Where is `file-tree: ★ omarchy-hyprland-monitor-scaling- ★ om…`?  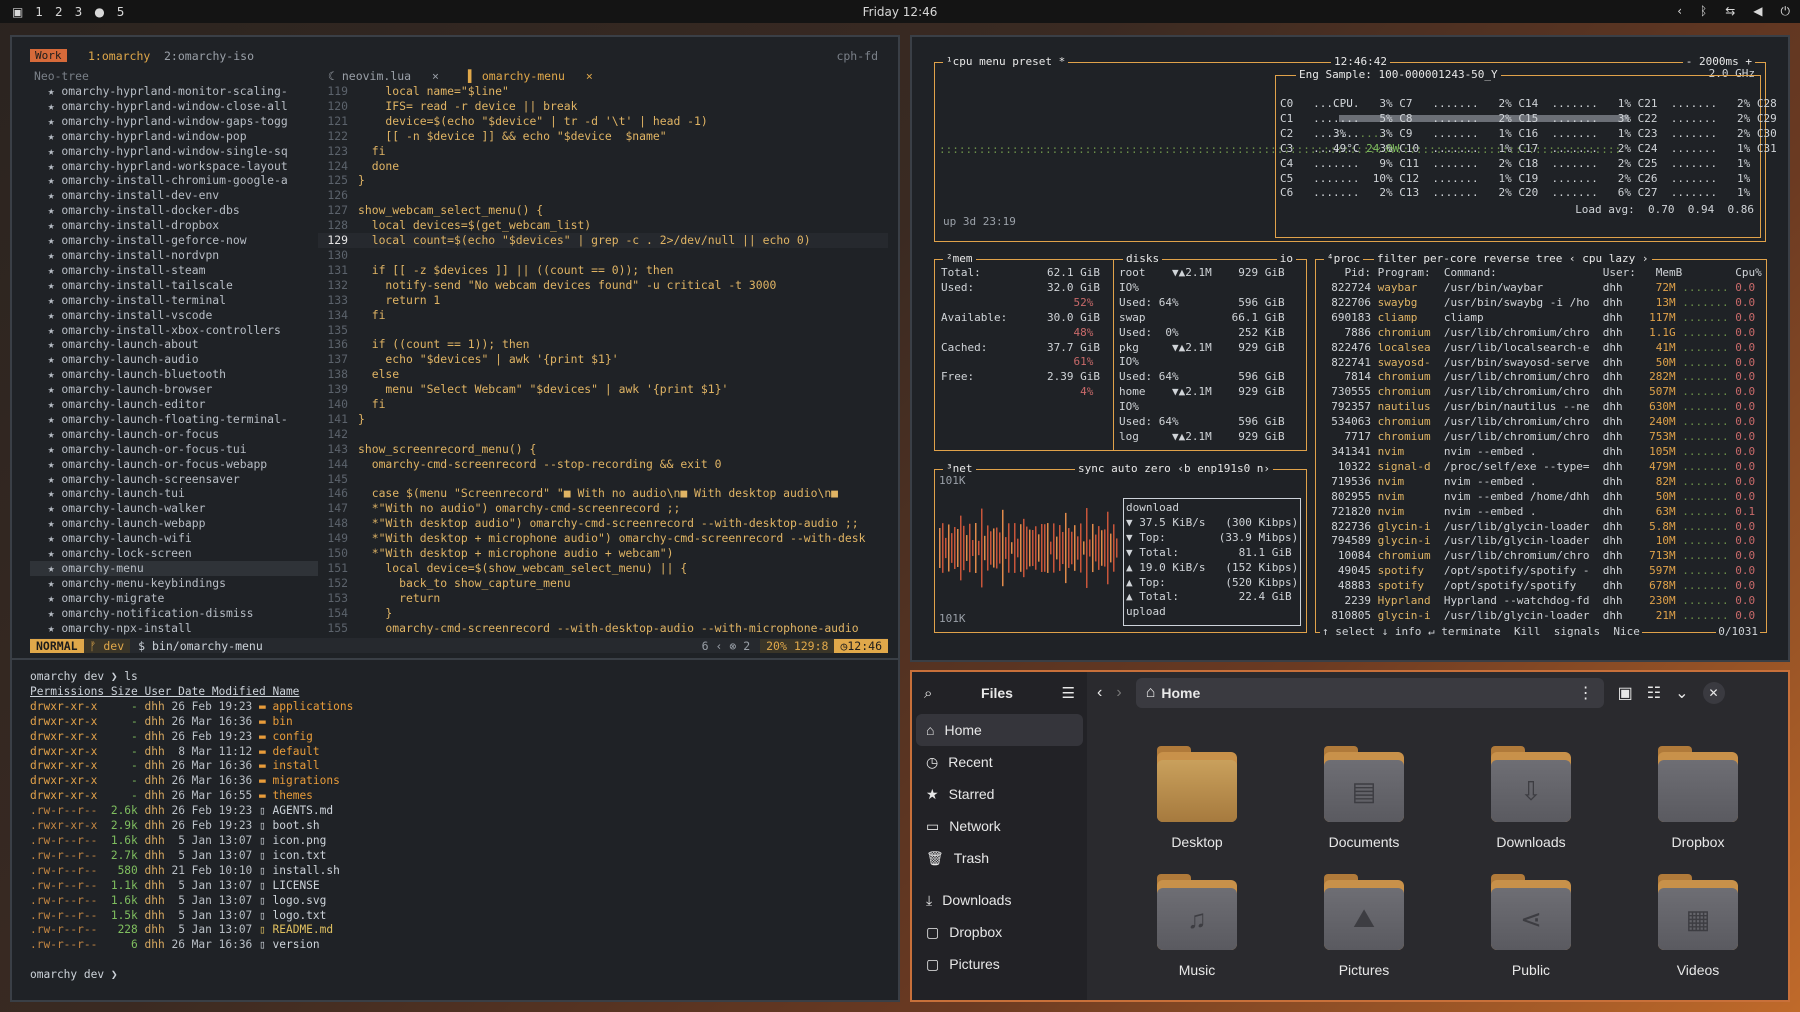
file-tree: ★ omarchy-hyprland-monitor-scaling- ★ om… is located at coordinates (174, 364).